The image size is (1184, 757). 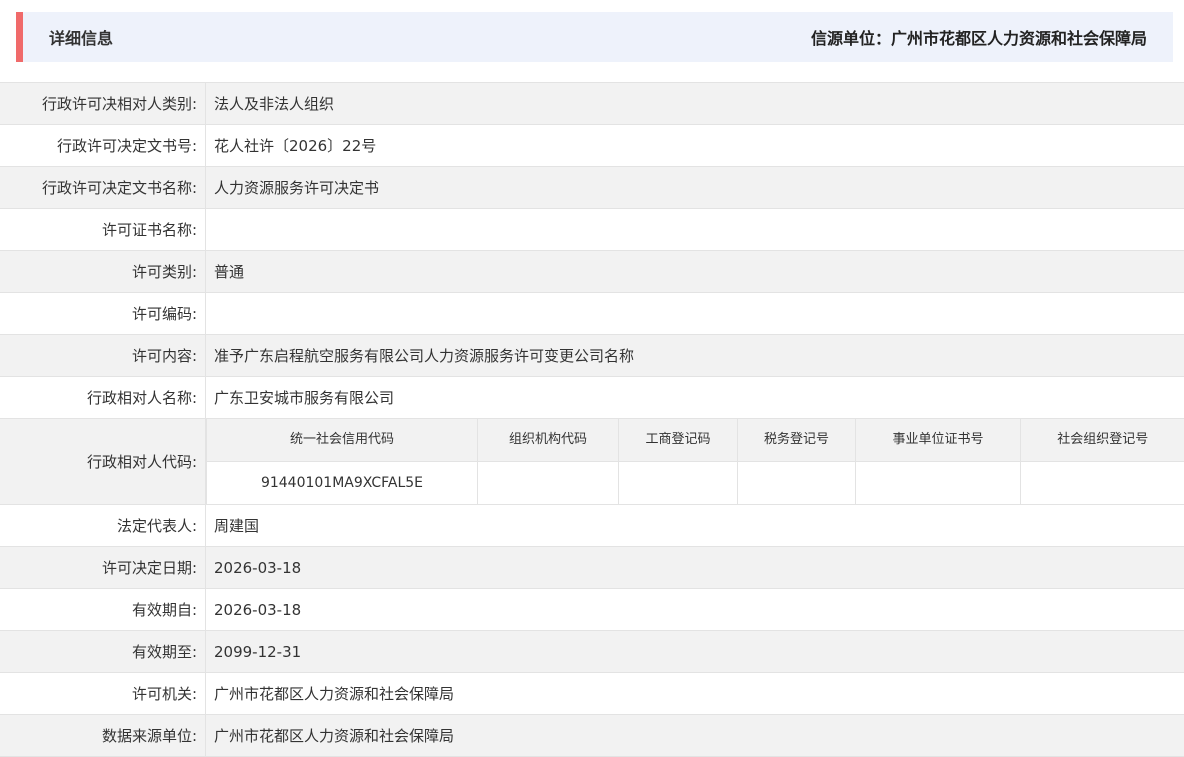 What do you see at coordinates (548, 440) in the screenshot?
I see `code-header-cell: 组织机构代码` at bounding box center [548, 440].